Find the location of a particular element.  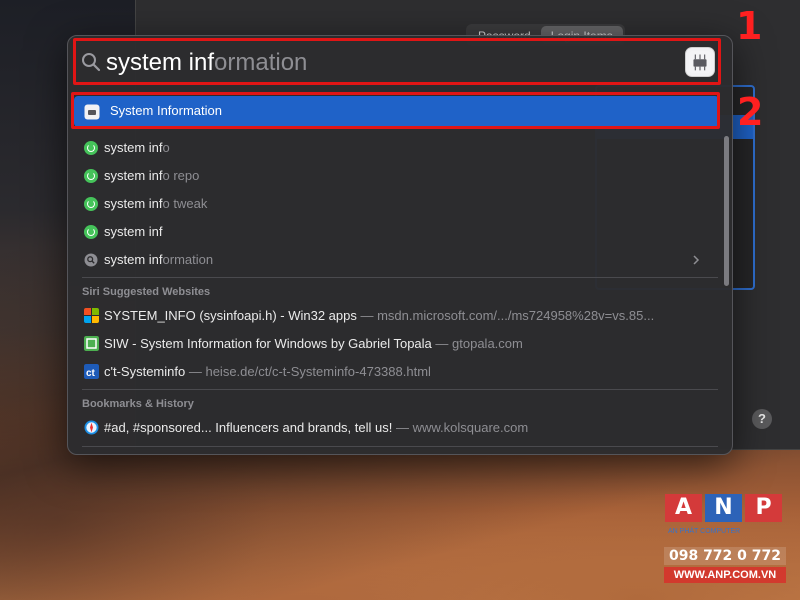

anp-letter-n: N is located at coordinates (723, 508).